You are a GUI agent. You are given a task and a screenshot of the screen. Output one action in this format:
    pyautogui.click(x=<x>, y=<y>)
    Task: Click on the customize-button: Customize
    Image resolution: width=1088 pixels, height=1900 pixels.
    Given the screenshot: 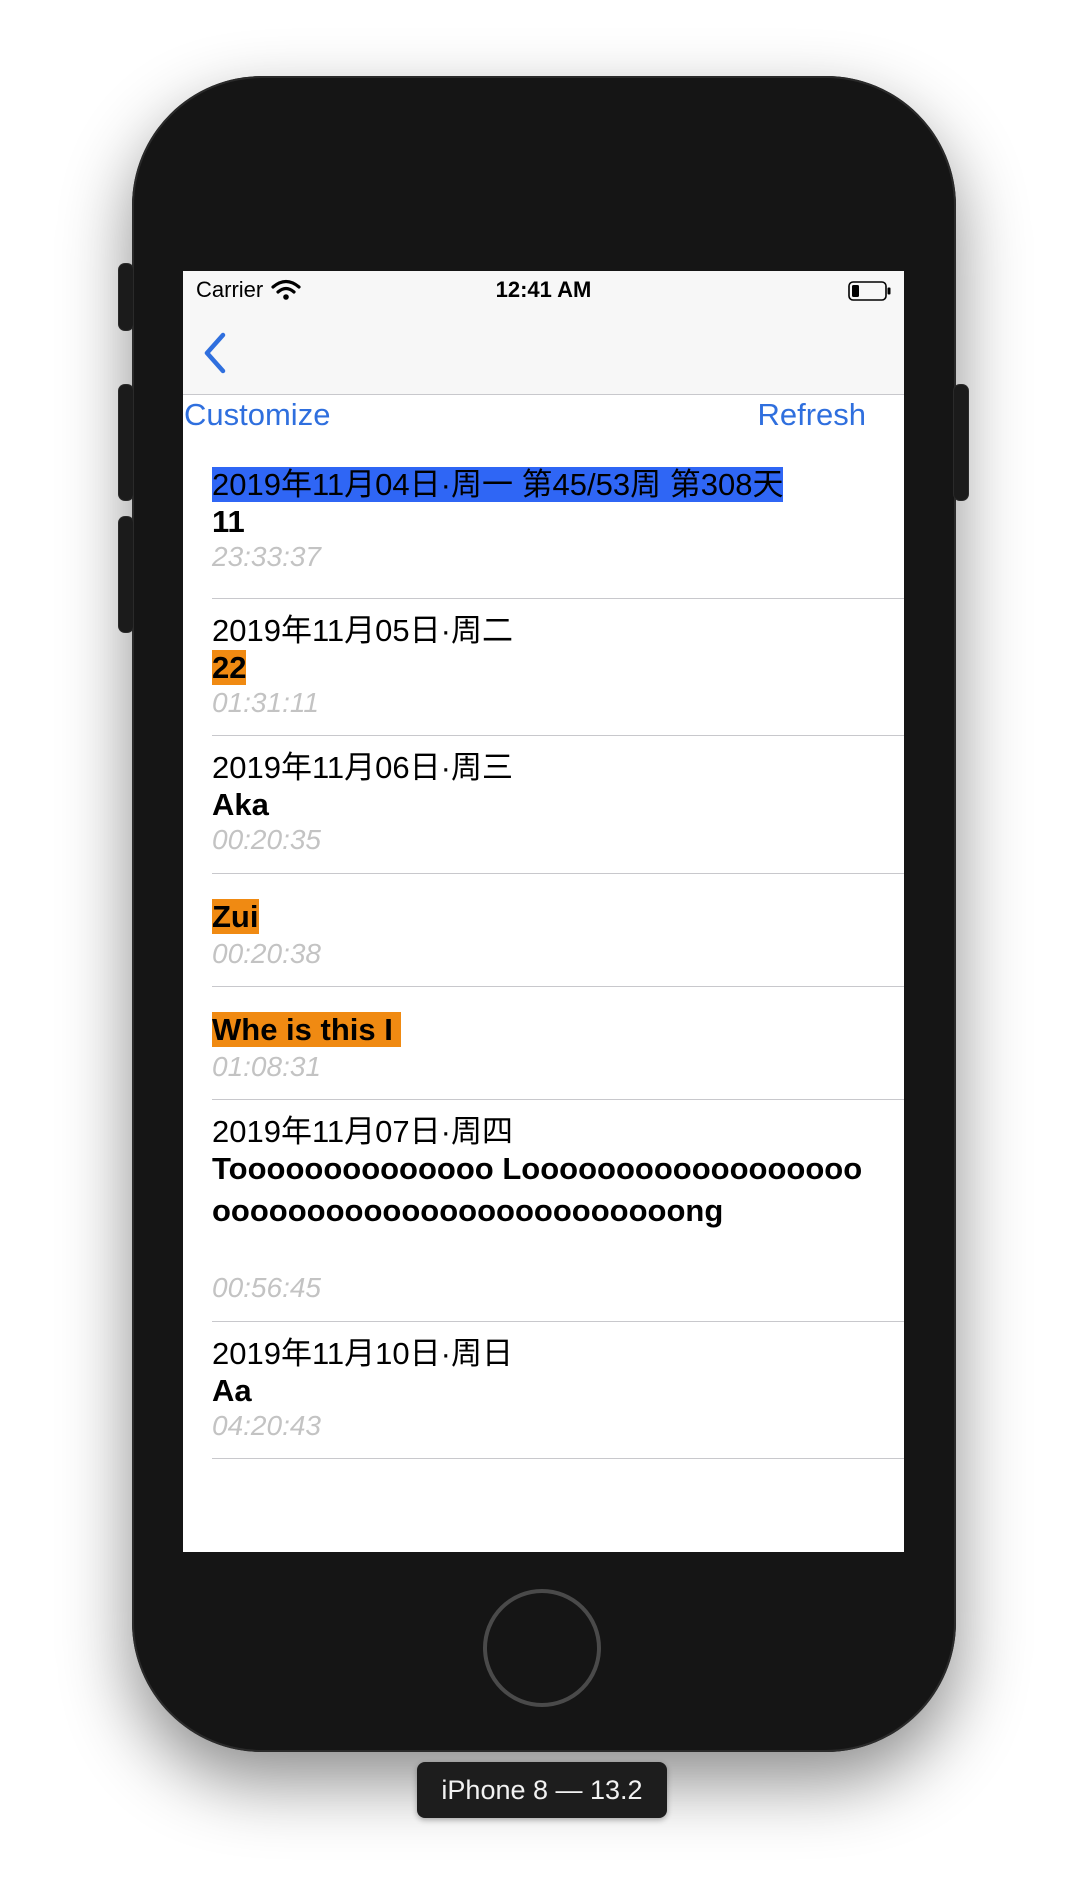 What is the action you would take?
    pyautogui.click(x=257, y=415)
    